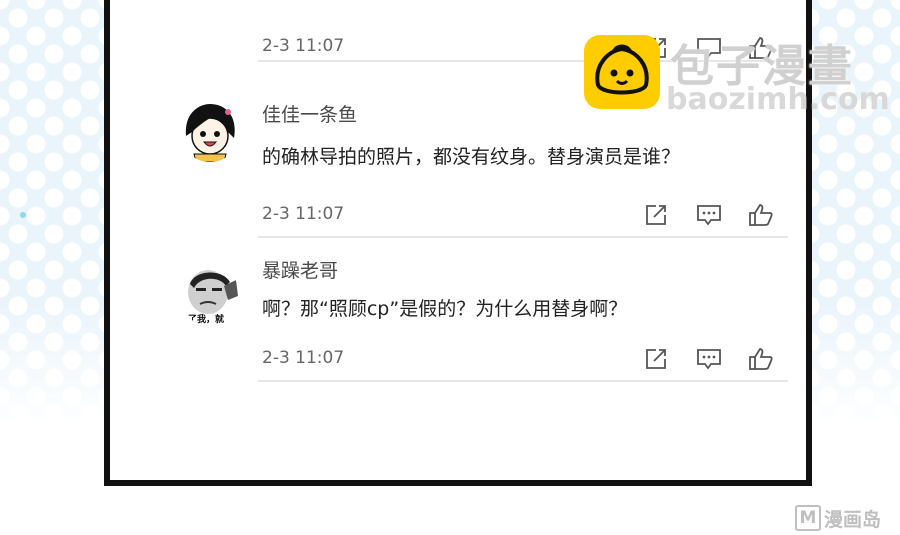 This screenshot has height=535, width=900. Describe the element at coordinates (778, 99) in the screenshot. I see `watermark-url: baozimh.com` at that location.